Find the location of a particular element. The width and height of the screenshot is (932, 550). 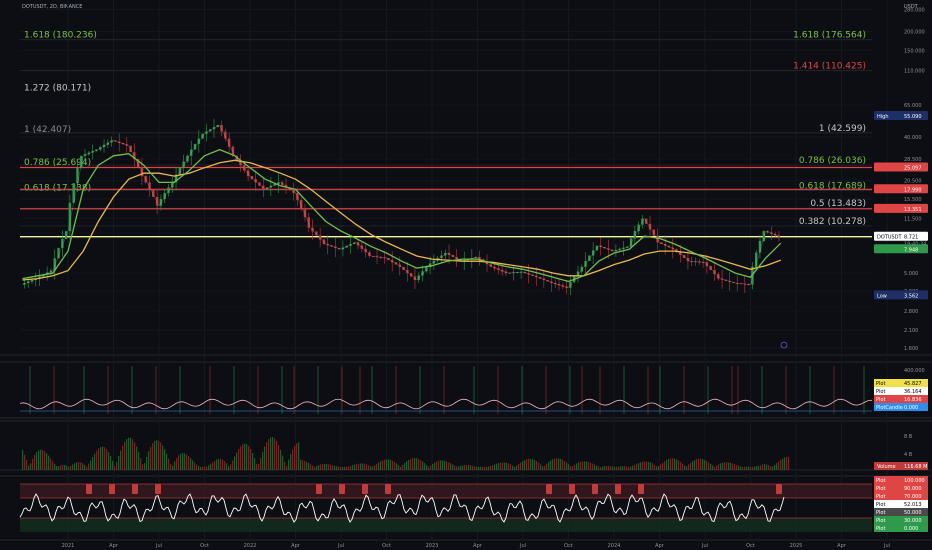

price-tick-label: 2.800 is located at coordinates (911, 312).